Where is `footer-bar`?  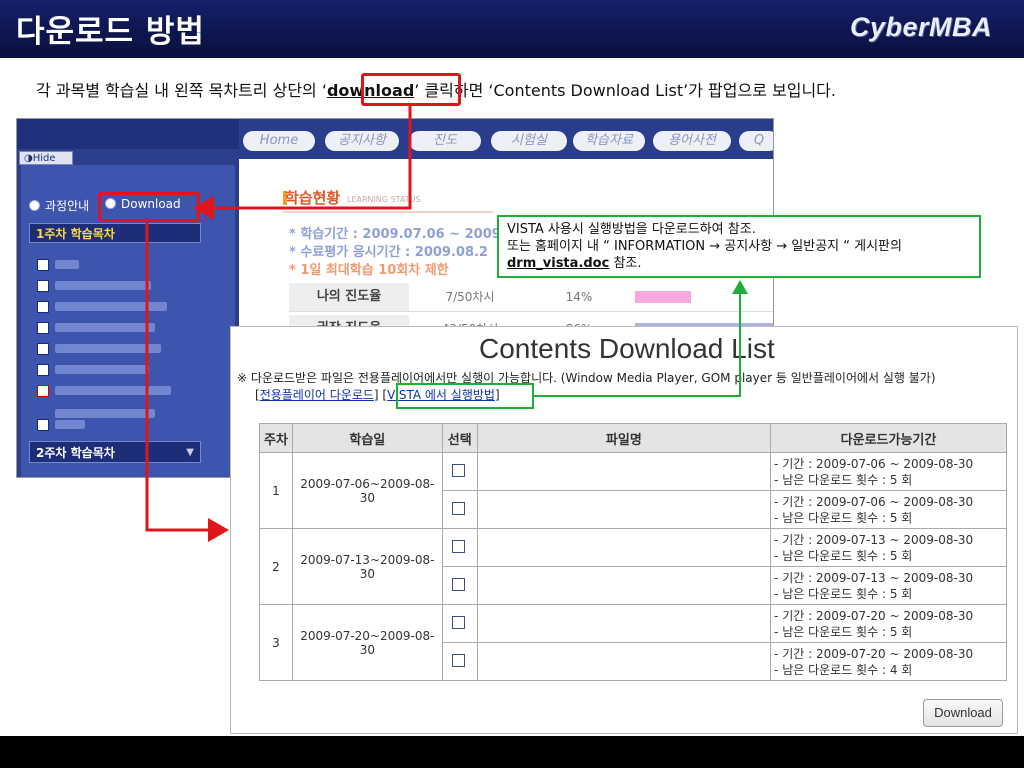
footer-bar is located at coordinates (512, 752).